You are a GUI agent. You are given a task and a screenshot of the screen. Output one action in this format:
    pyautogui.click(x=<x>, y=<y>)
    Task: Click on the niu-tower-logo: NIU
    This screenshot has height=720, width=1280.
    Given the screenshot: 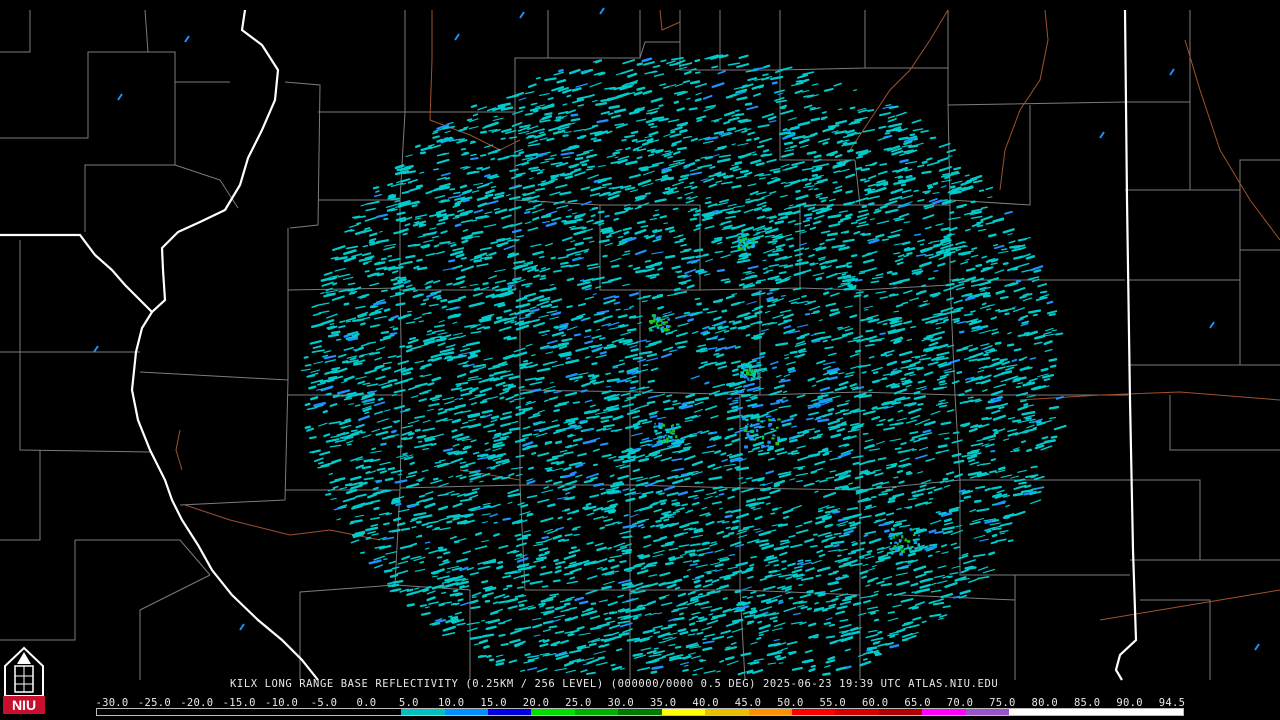 What is the action you would take?
    pyautogui.click(x=24, y=680)
    